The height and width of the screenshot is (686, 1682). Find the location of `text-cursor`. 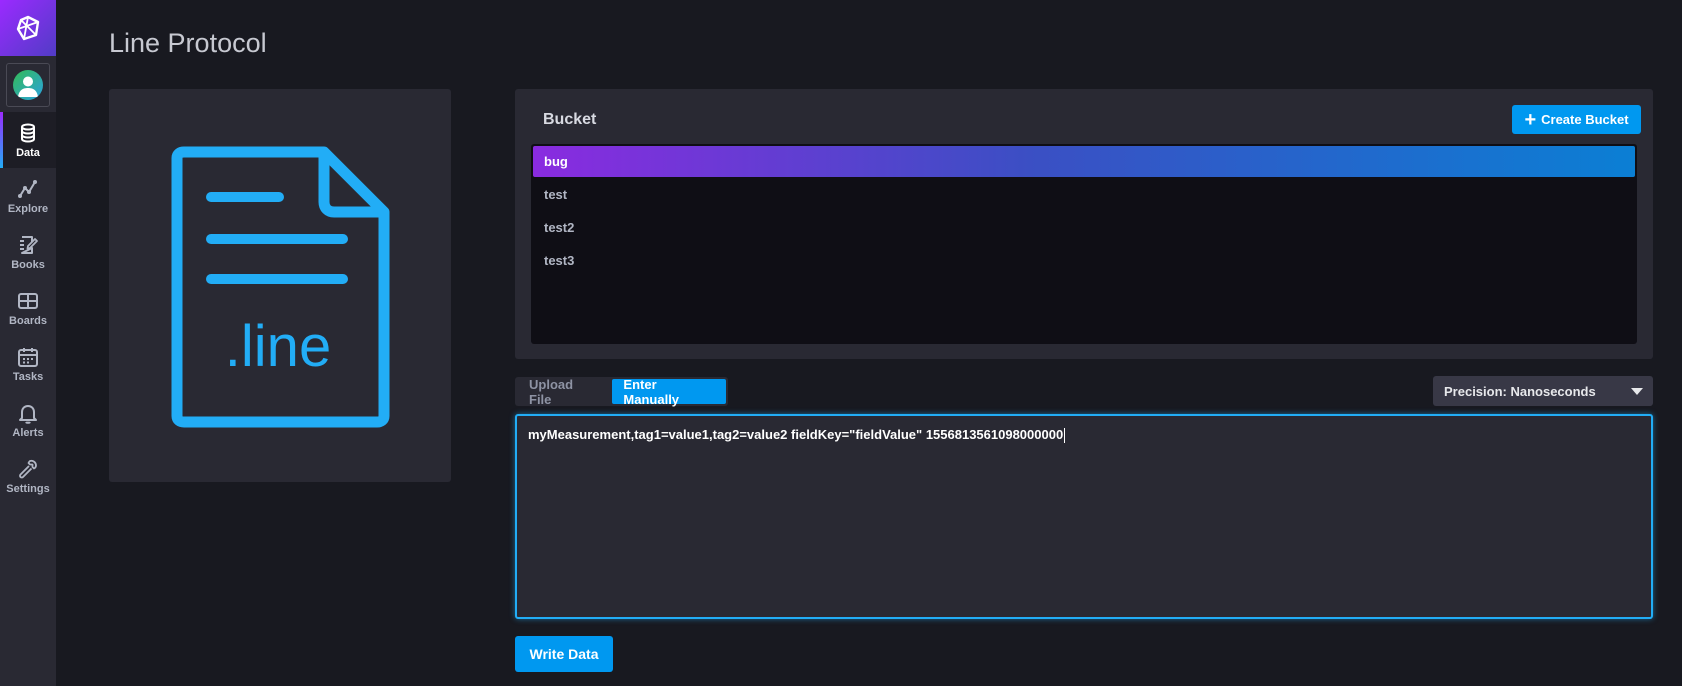

text-cursor is located at coordinates (1065, 436).